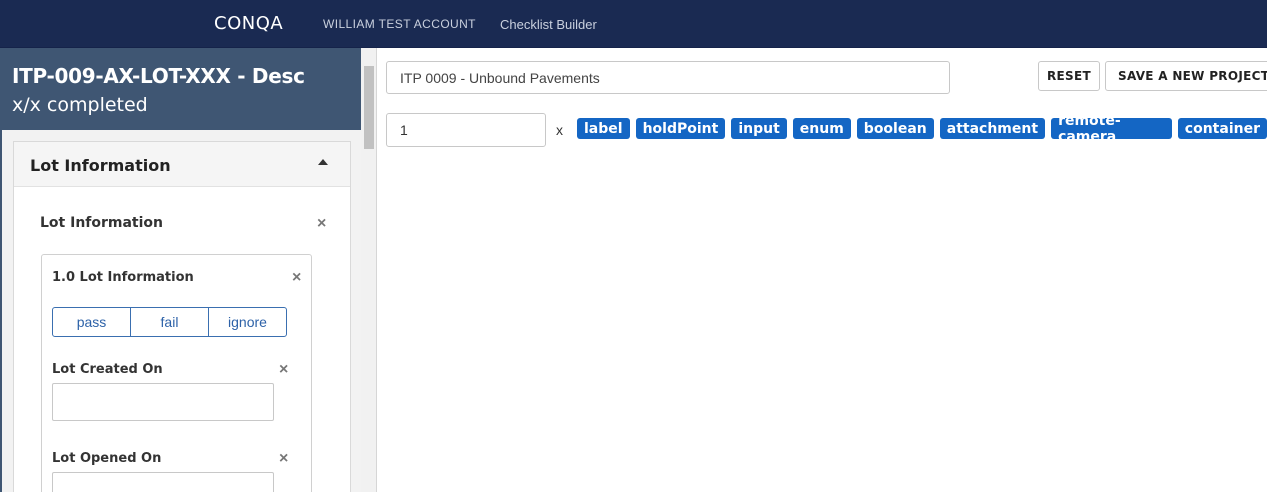 This screenshot has height=492, width=1267. What do you see at coordinates (369, 107) in the screenshot?
I see `scrollbar-thumb` at bounding box center [369, 107].